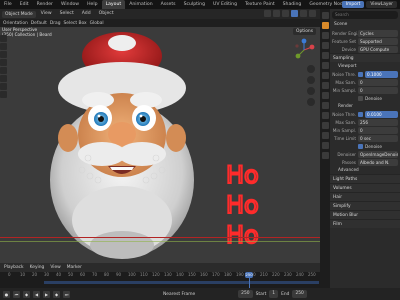 The width and height of the screenshot is (400, 300). I want to click on passes-dropdown: Albedo and N., so click(378, 162).